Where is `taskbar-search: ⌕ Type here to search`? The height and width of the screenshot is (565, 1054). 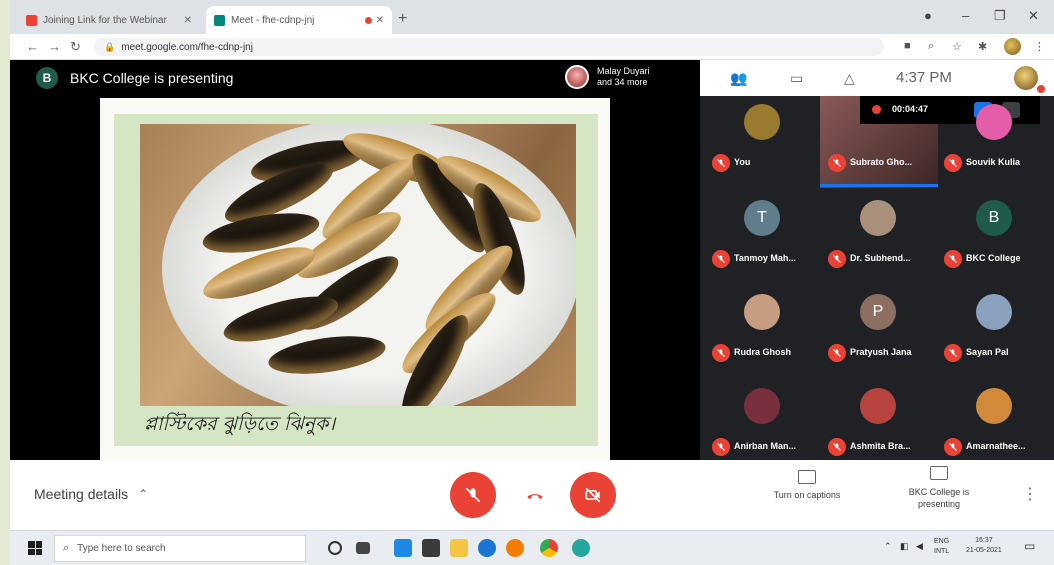 taskbar-search: ⌕ Type here to search is located at coordinates (180, 548).